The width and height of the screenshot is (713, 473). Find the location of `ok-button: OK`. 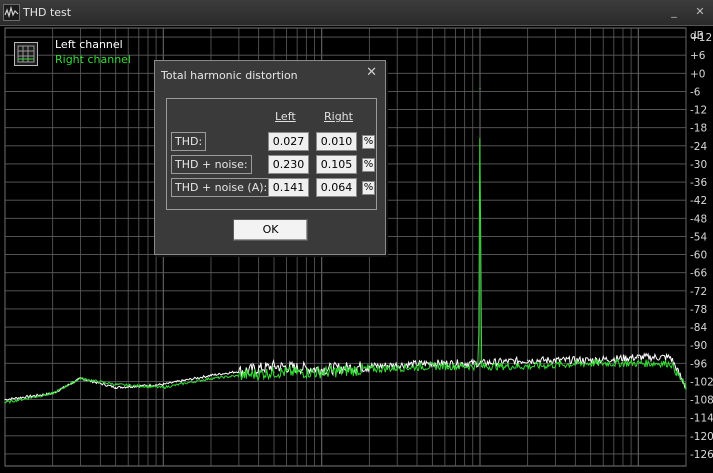

ok-button: OK is located at coordinates (270, 230).